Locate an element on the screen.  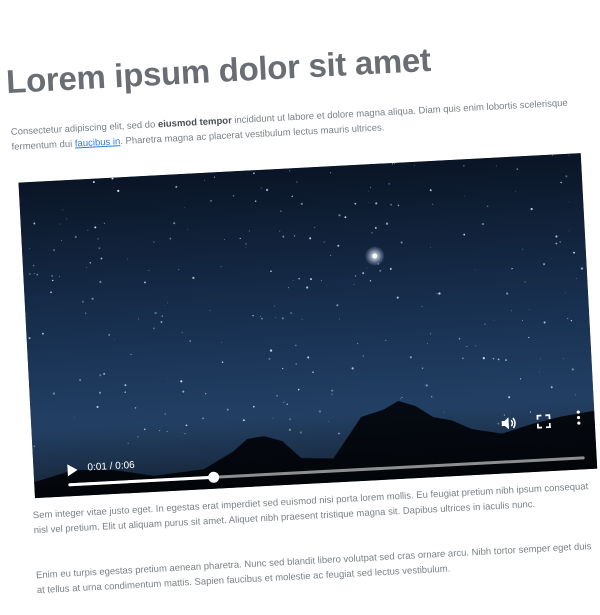
fullscreen-icon is located at coordinates (543, 421).